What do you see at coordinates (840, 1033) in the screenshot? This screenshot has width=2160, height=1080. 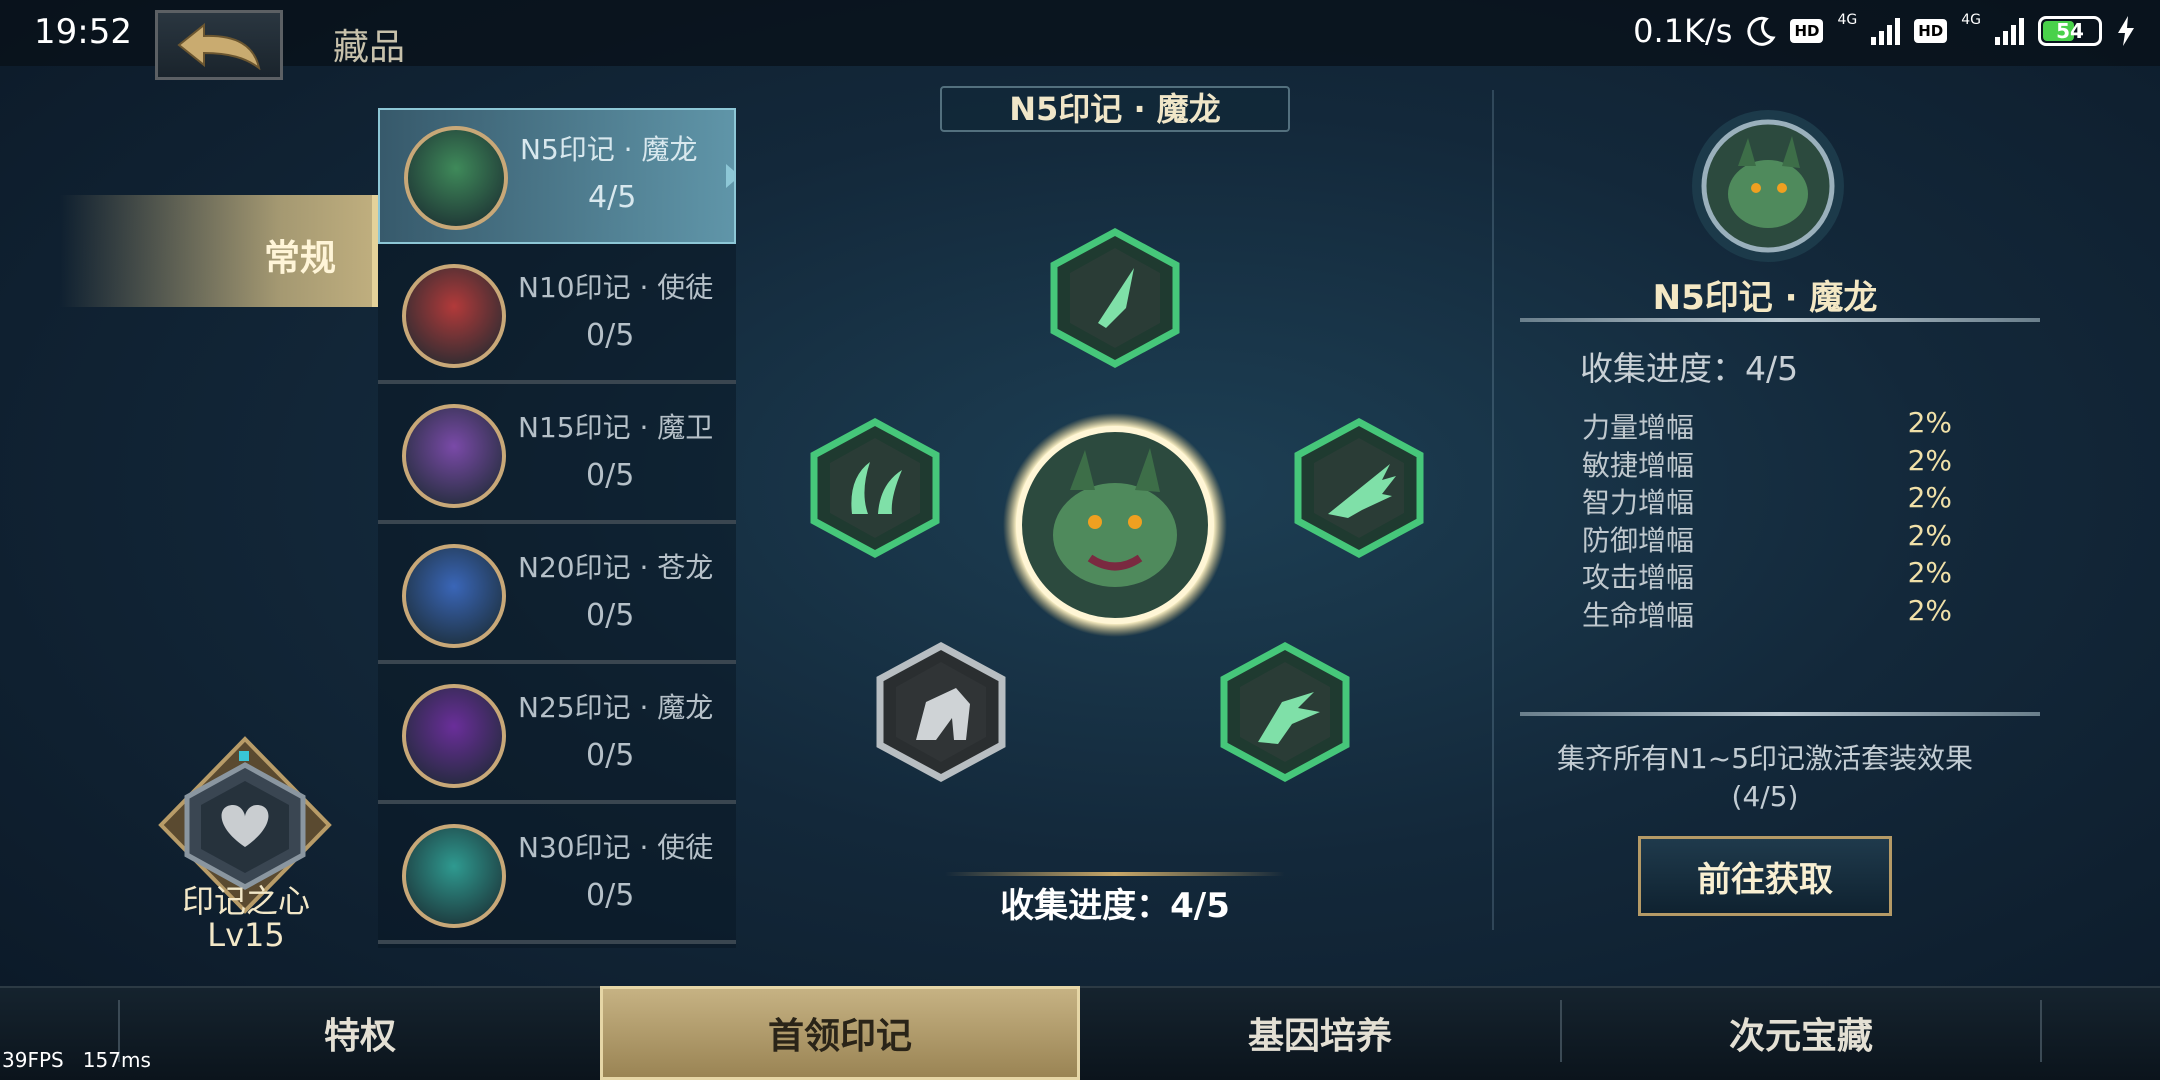 I see `tab-boss-marks: 首领印记` at bounding box center [840, 1033].